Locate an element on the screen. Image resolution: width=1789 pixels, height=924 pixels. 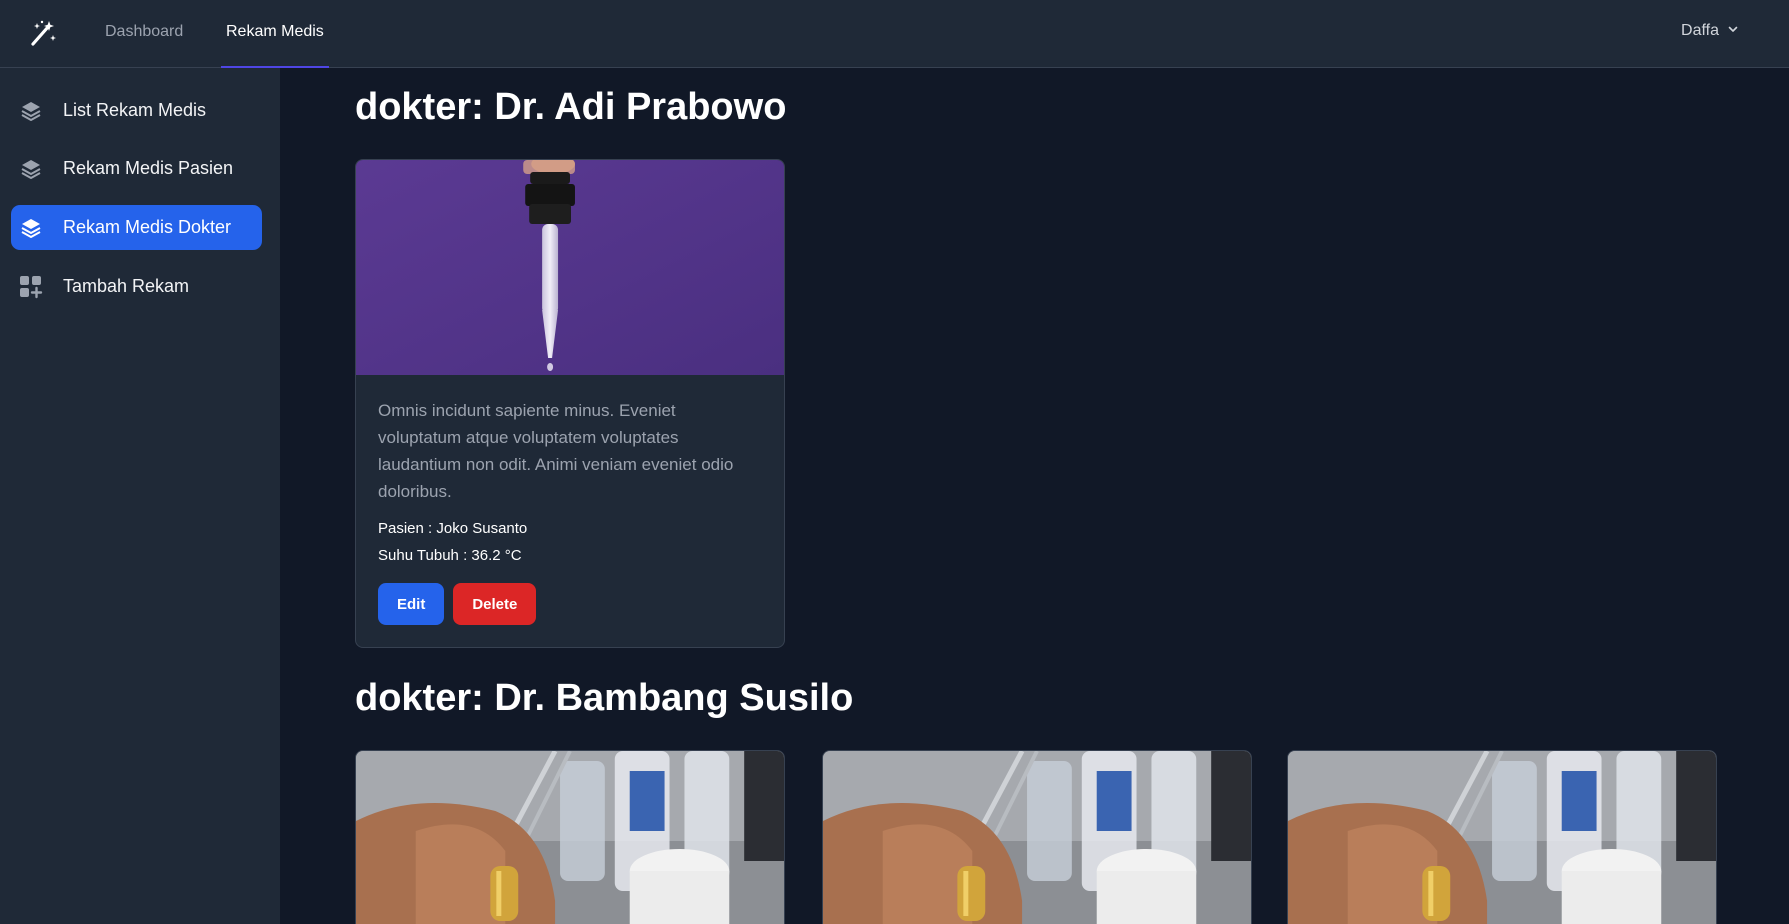
nav-link-dashboard: Dashboard is located at coordinates (144, 34).